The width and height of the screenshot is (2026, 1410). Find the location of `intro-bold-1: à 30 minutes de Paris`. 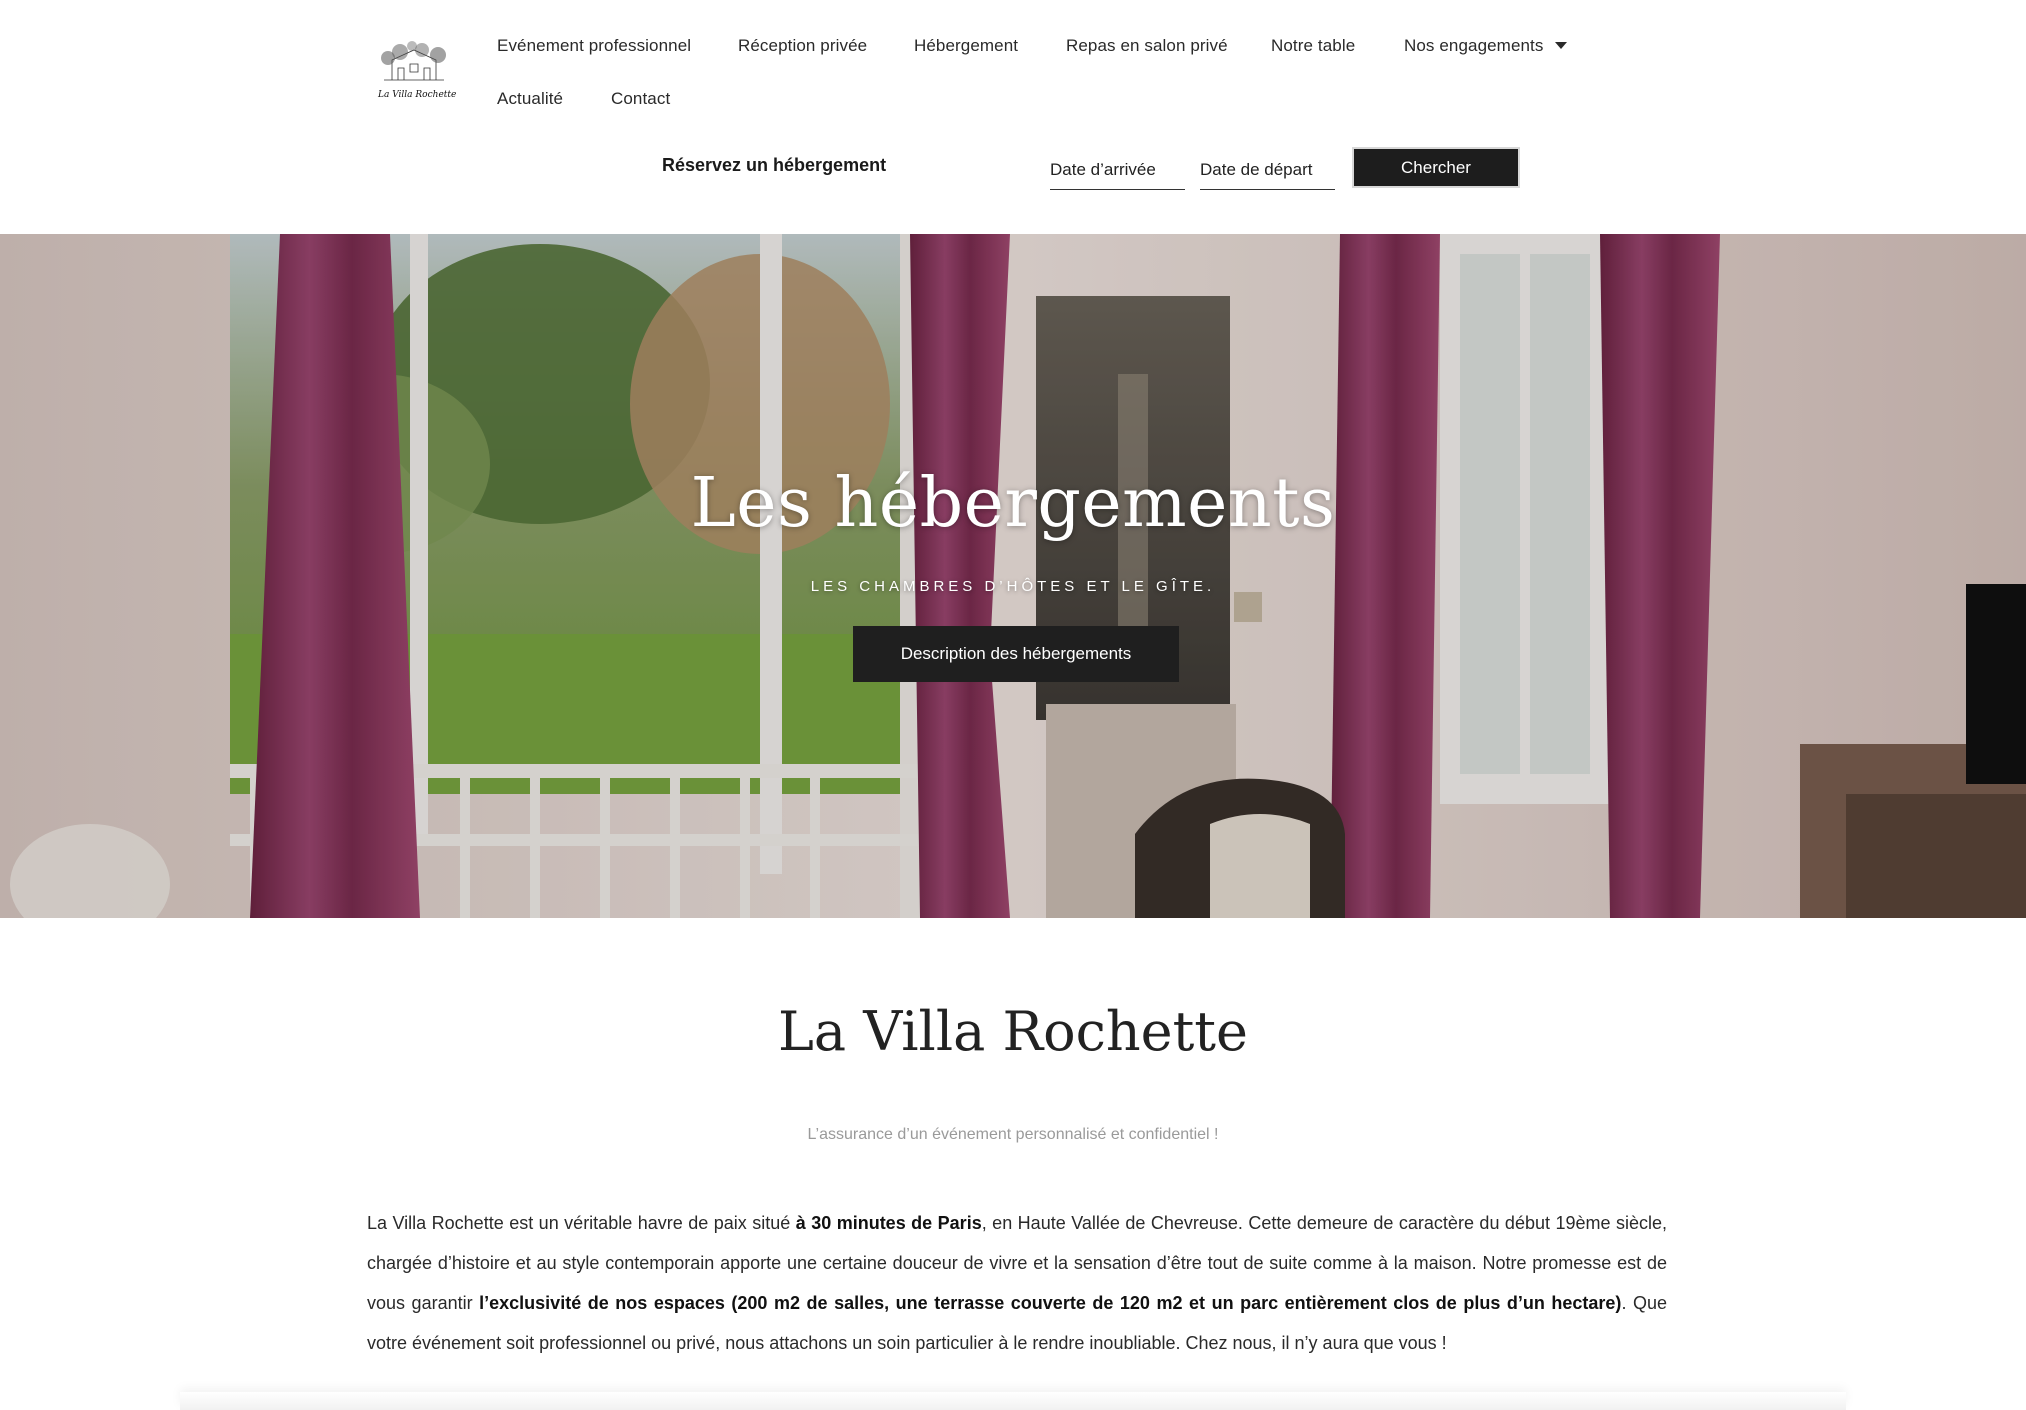

intro-bold-1: à 30 minutes de Paris is located at coordinates (888, 1223).